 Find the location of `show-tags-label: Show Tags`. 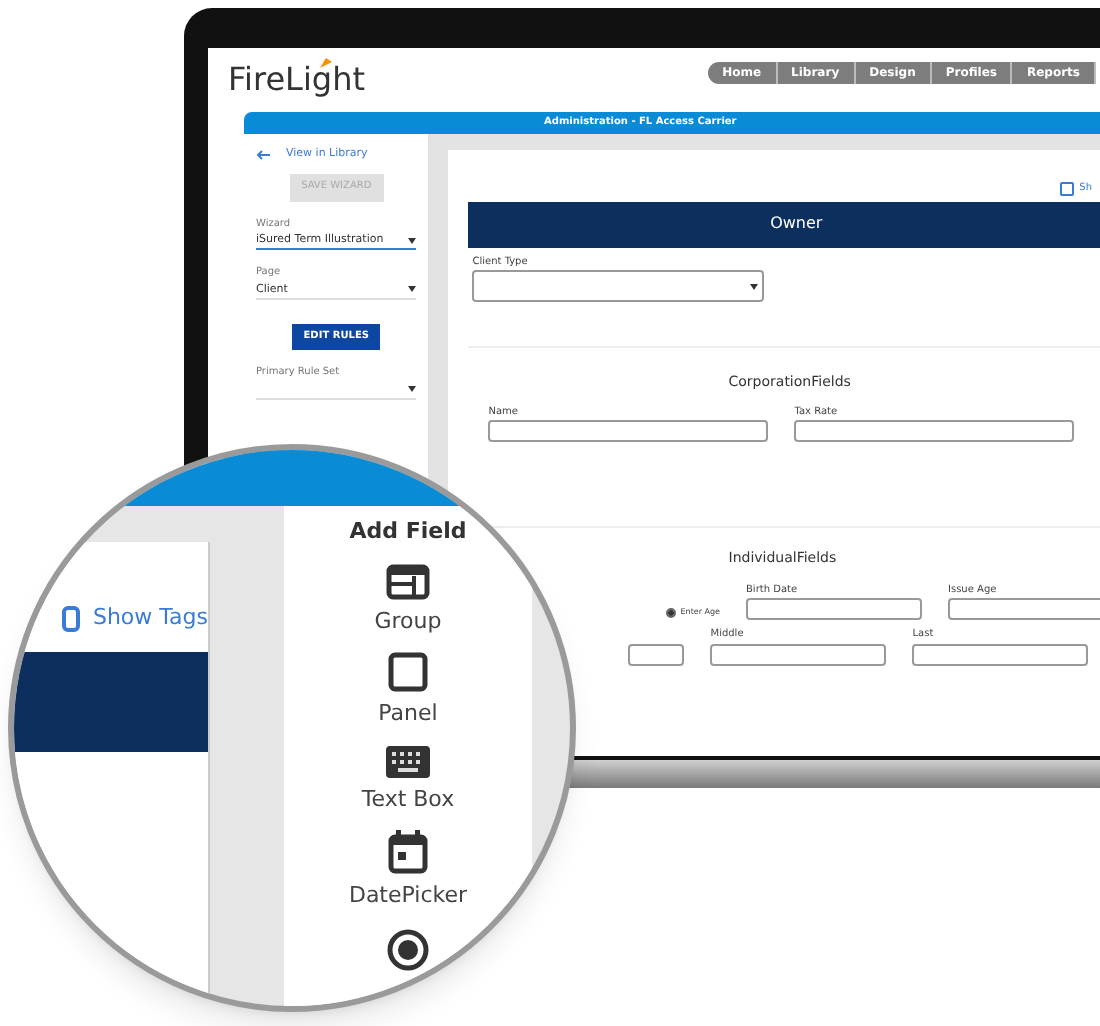

show-tags-label: Show Tags is located at coordinates (150, 618).